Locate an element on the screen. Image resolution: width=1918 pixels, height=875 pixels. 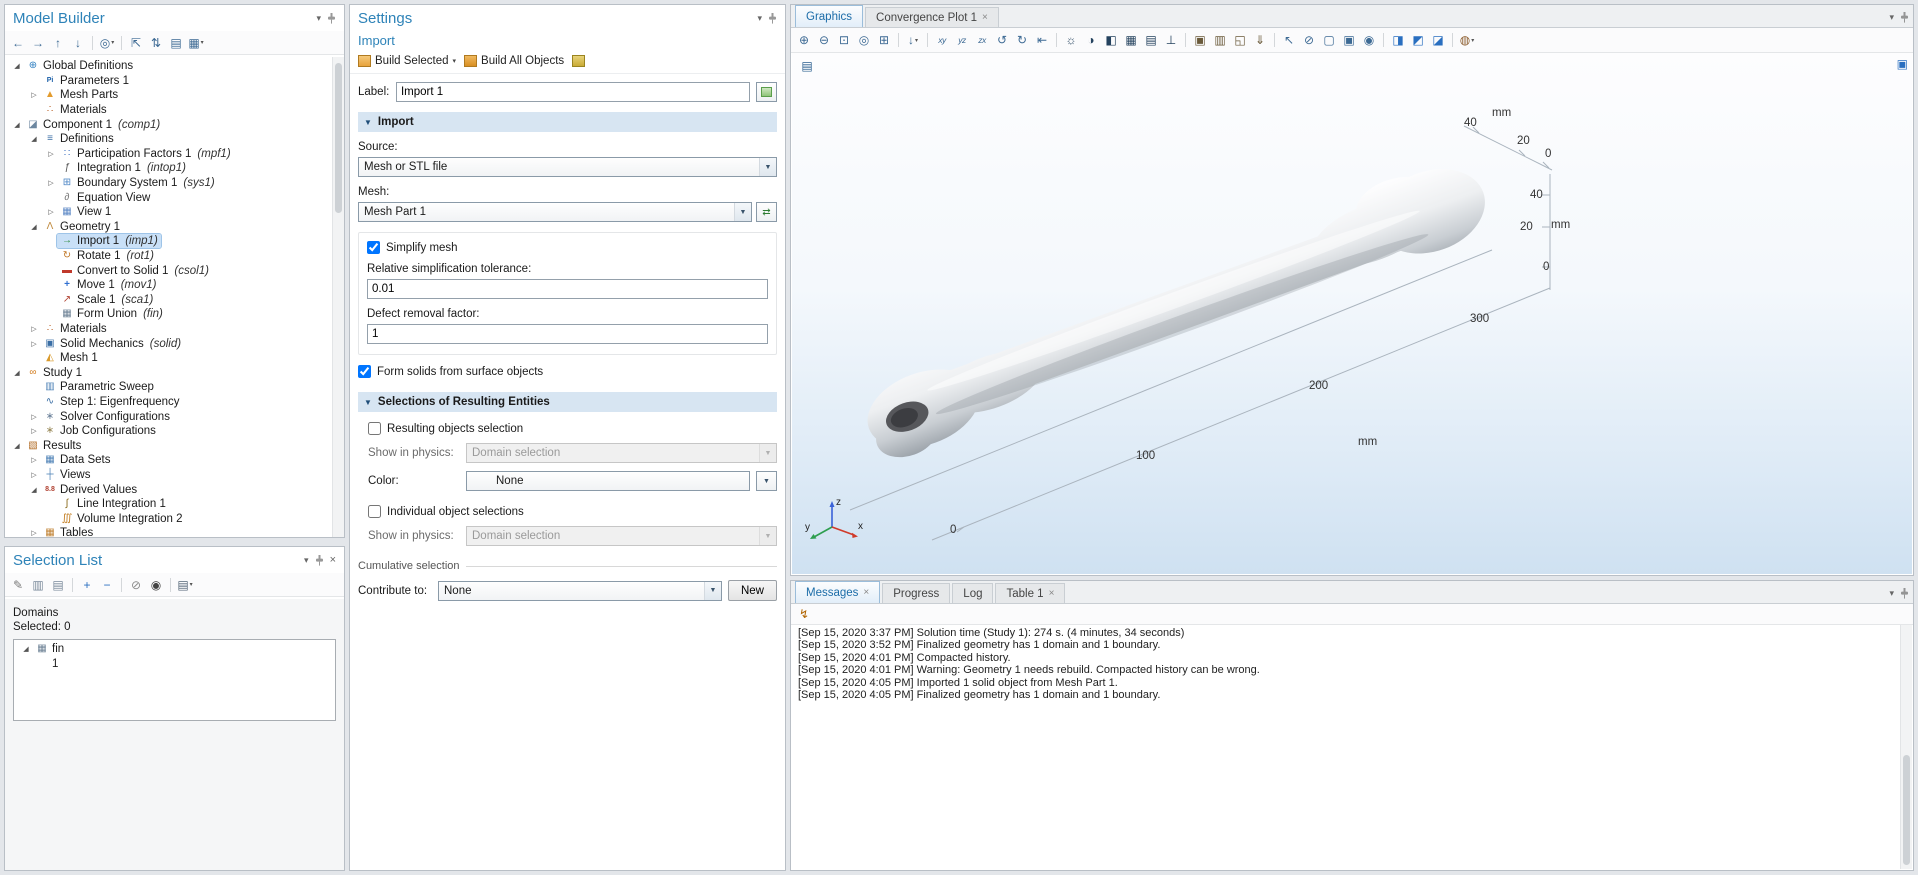
go-to-mesh-part-button: ⇄ is located at coordinates (766, 212).